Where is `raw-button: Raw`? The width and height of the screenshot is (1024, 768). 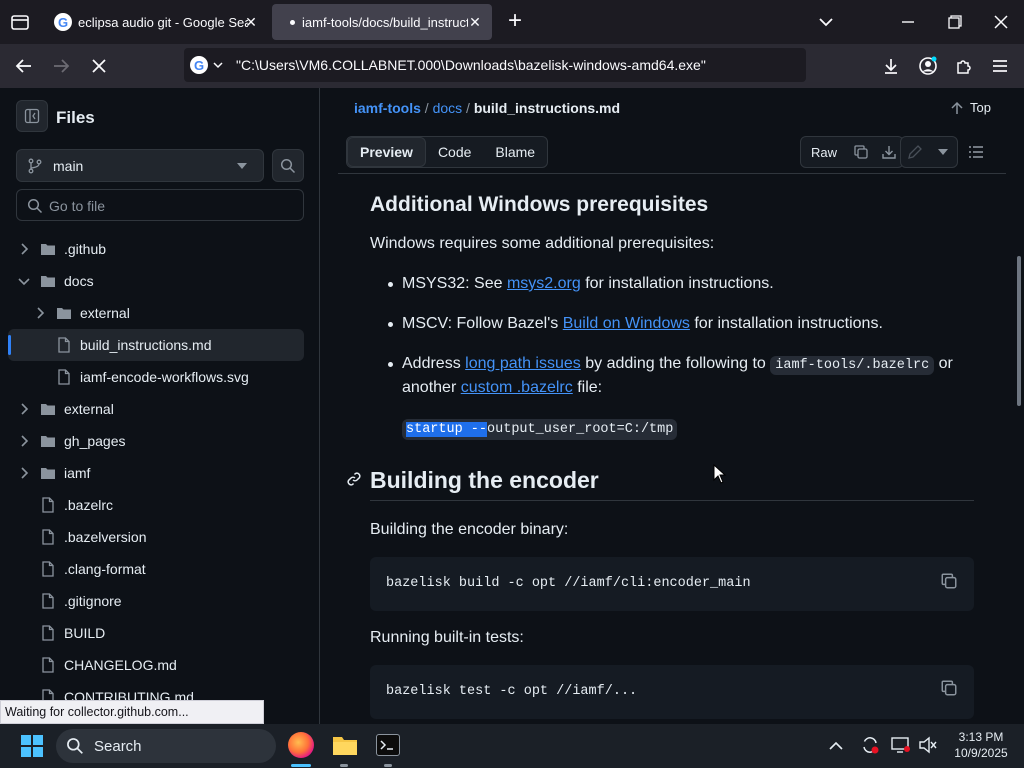 raw-button: Raw is located at coordinates (824, 152).